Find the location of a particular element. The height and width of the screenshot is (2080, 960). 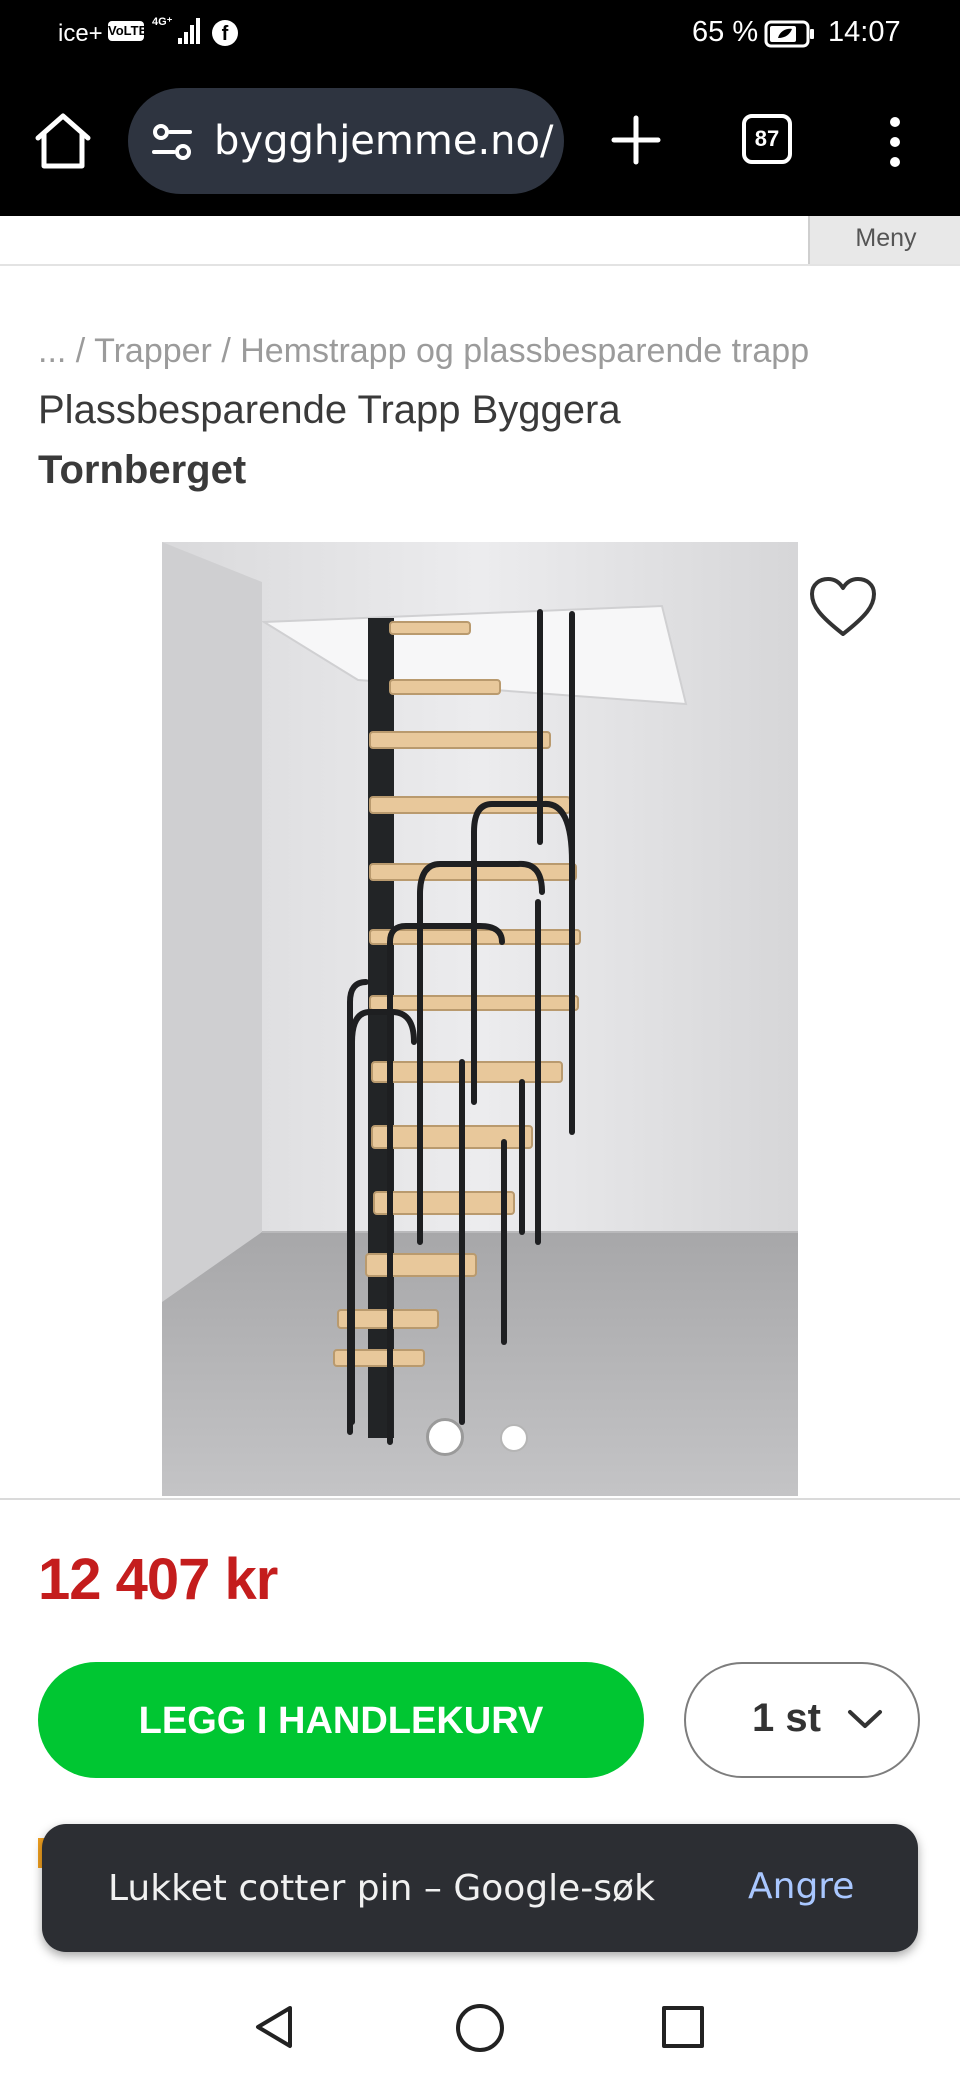

snackbar: Lukket cotter pin – Google-søk Angre is located at coordinates (480, 1888).